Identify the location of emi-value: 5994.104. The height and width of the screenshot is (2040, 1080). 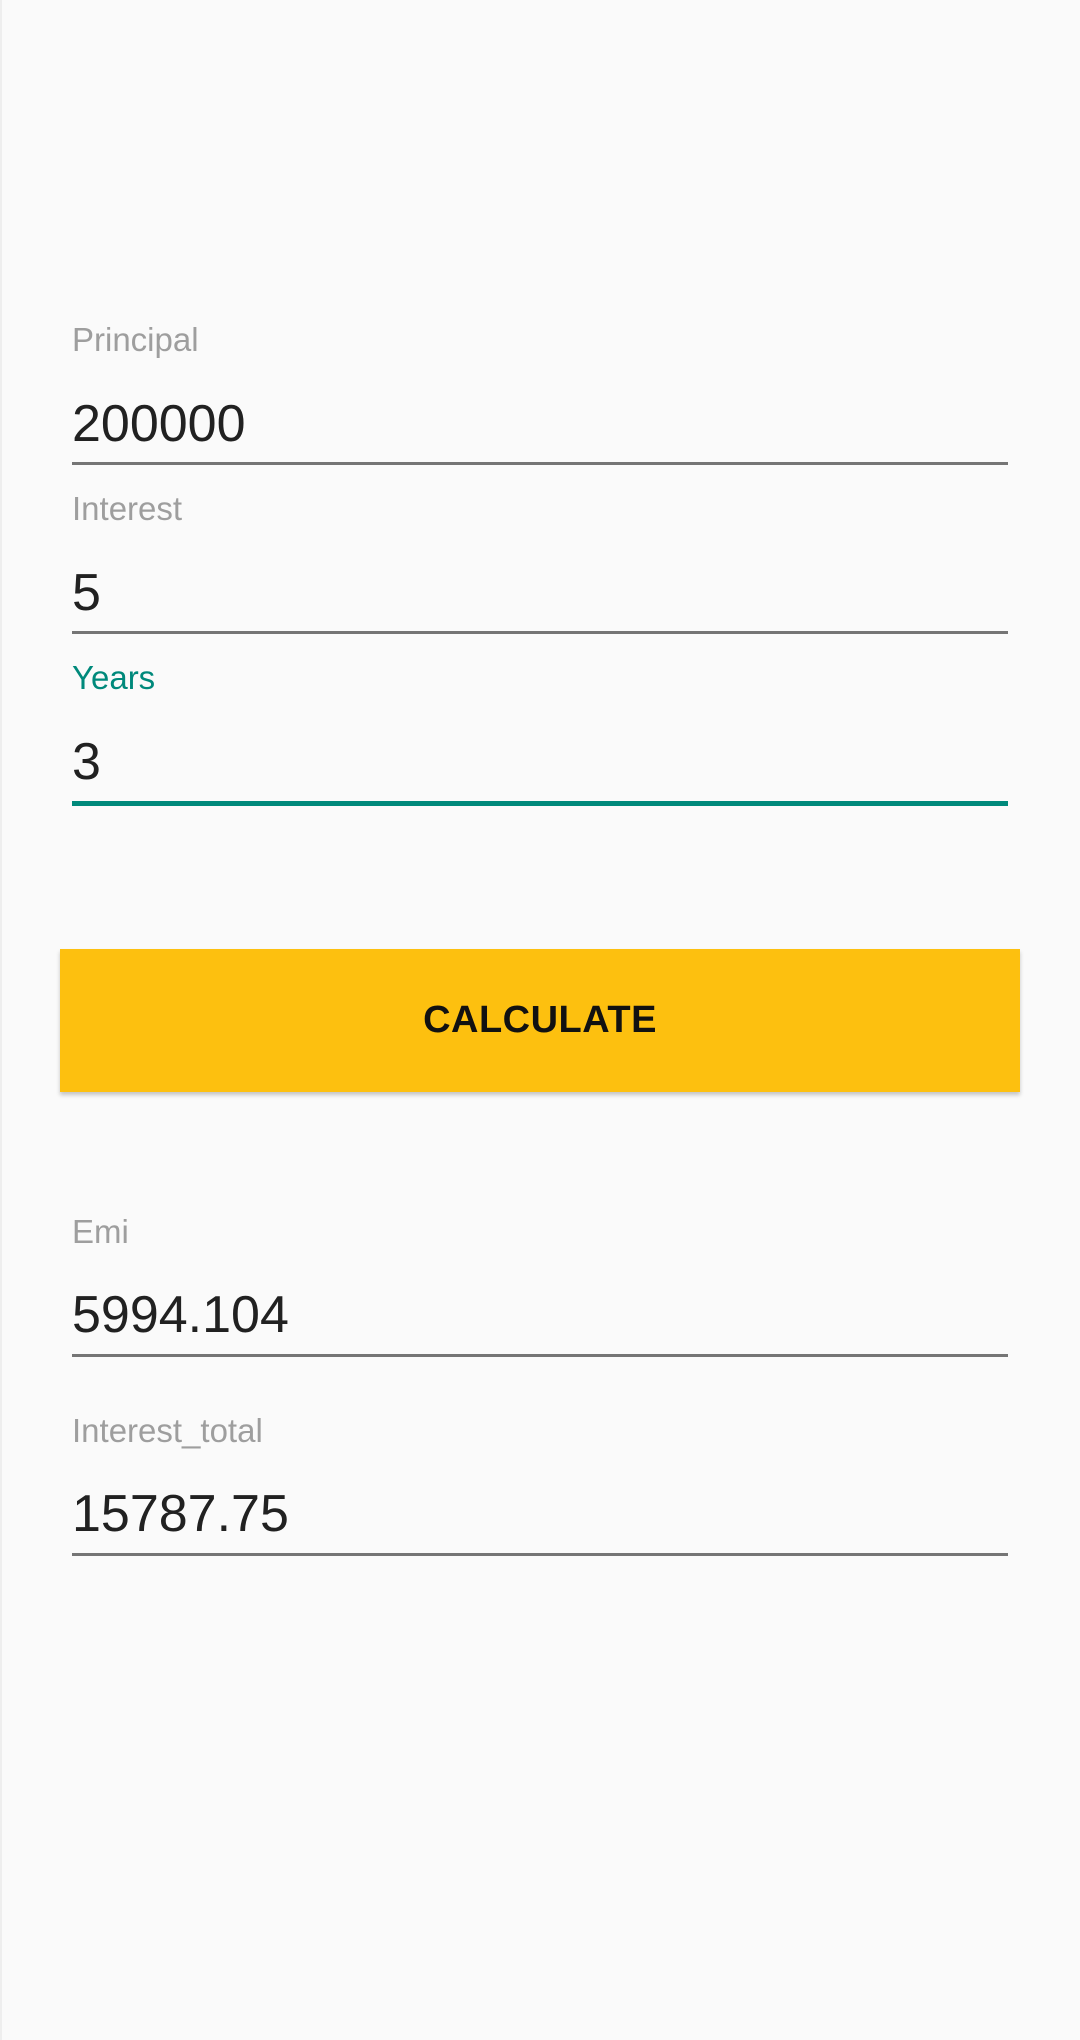
(540, 1315).